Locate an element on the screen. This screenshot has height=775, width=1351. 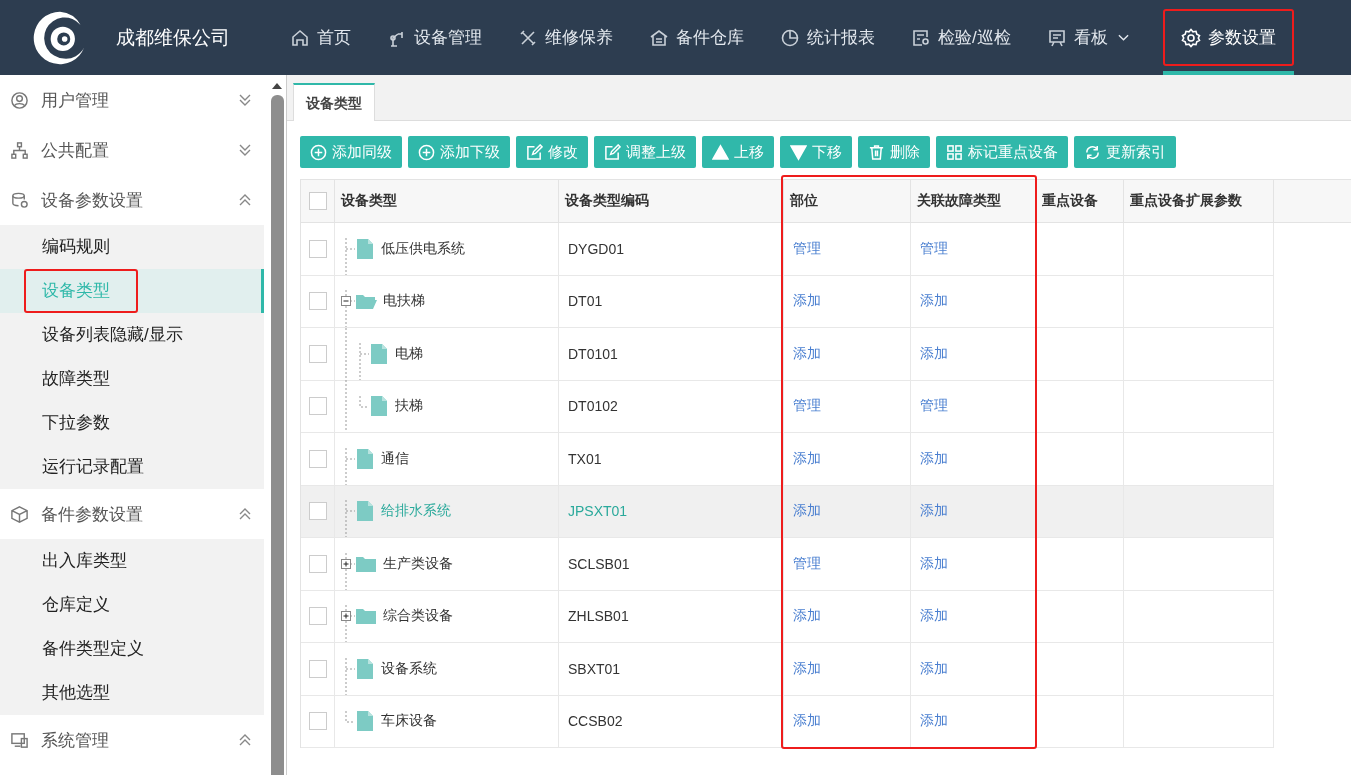
open-folder-icon is located at coordinates (366, 301).